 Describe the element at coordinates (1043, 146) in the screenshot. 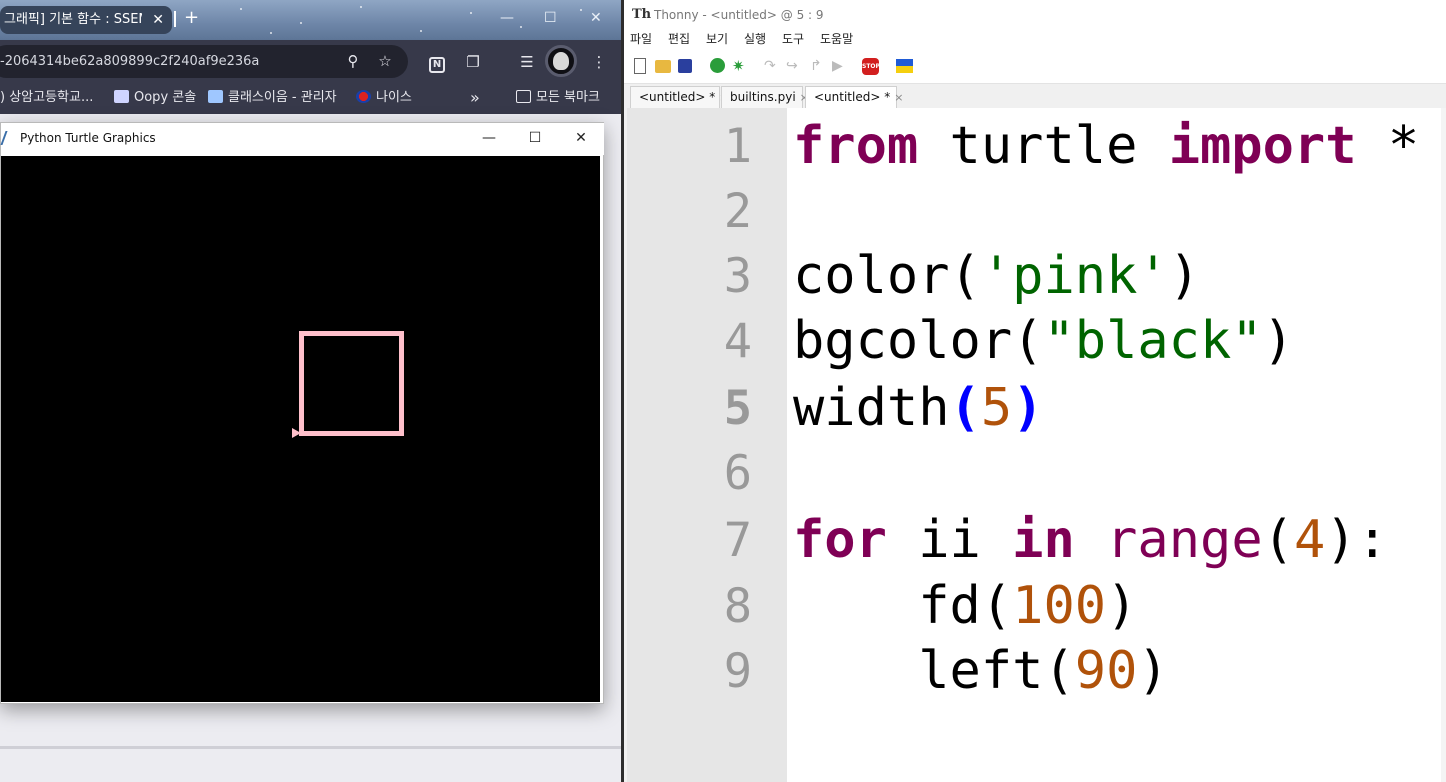

I see `module-name: turtle` at that location.